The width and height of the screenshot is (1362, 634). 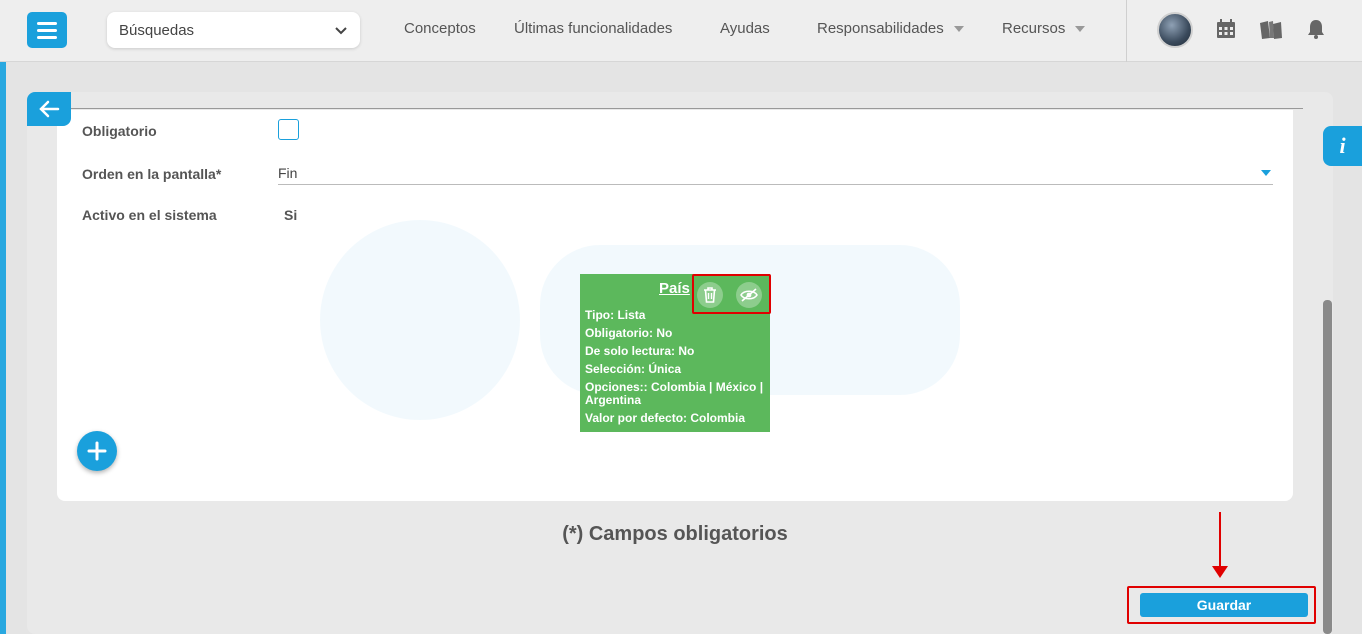 What do you see at coordinates (341, 31) in the screenshot?
I see `chevron-down-icon` at bounding box center [341, 31].